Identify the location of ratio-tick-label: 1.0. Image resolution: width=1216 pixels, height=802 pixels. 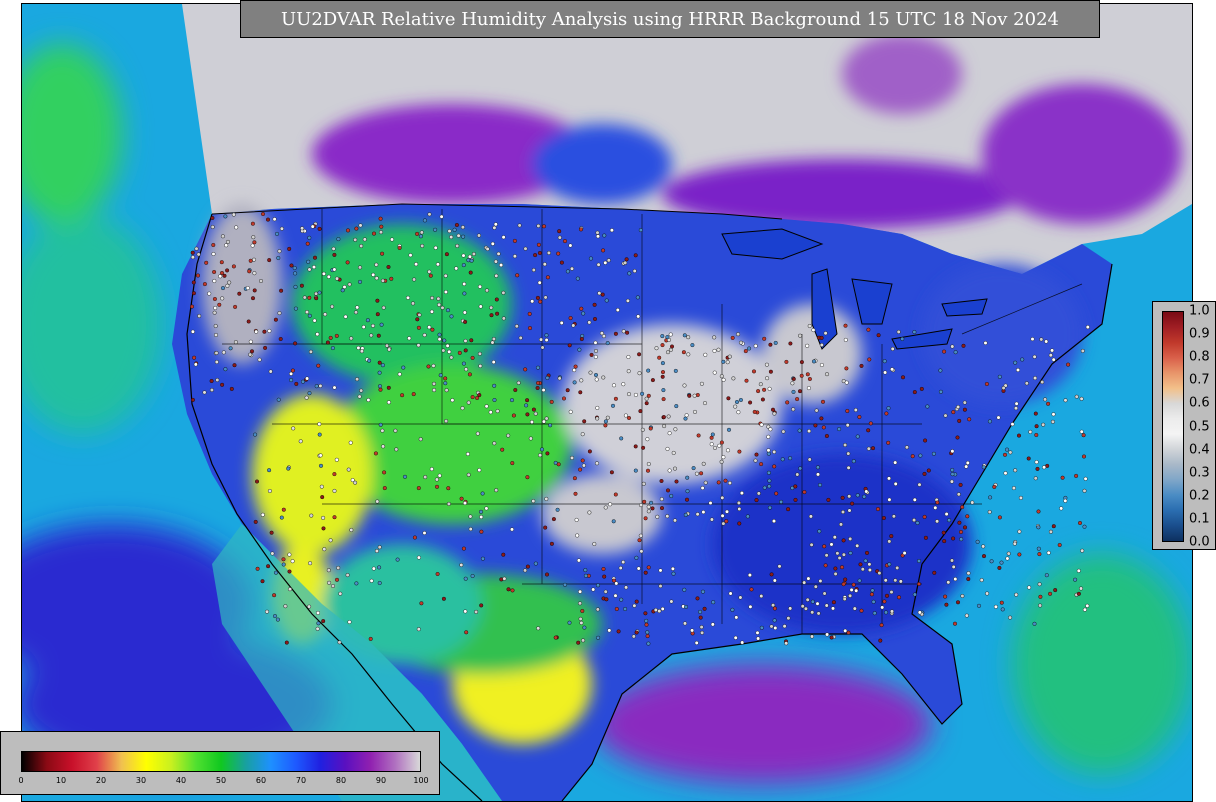
(1199, 311).